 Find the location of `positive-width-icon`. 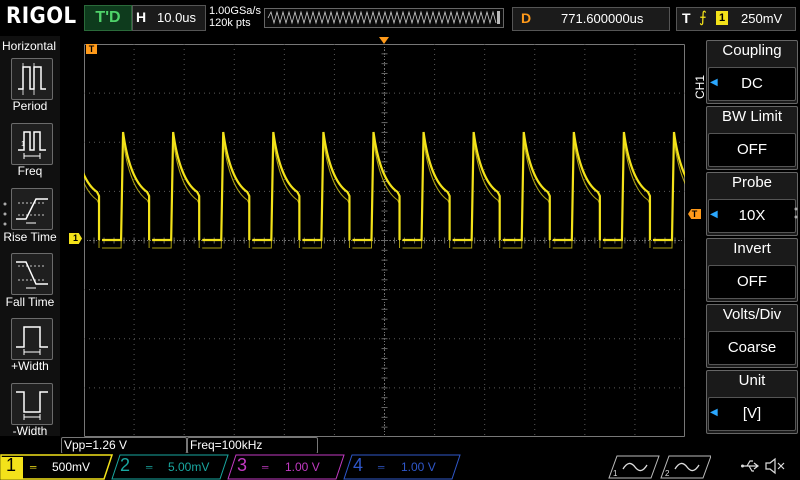

positive-width-icon is located at coordinates (32, 340).